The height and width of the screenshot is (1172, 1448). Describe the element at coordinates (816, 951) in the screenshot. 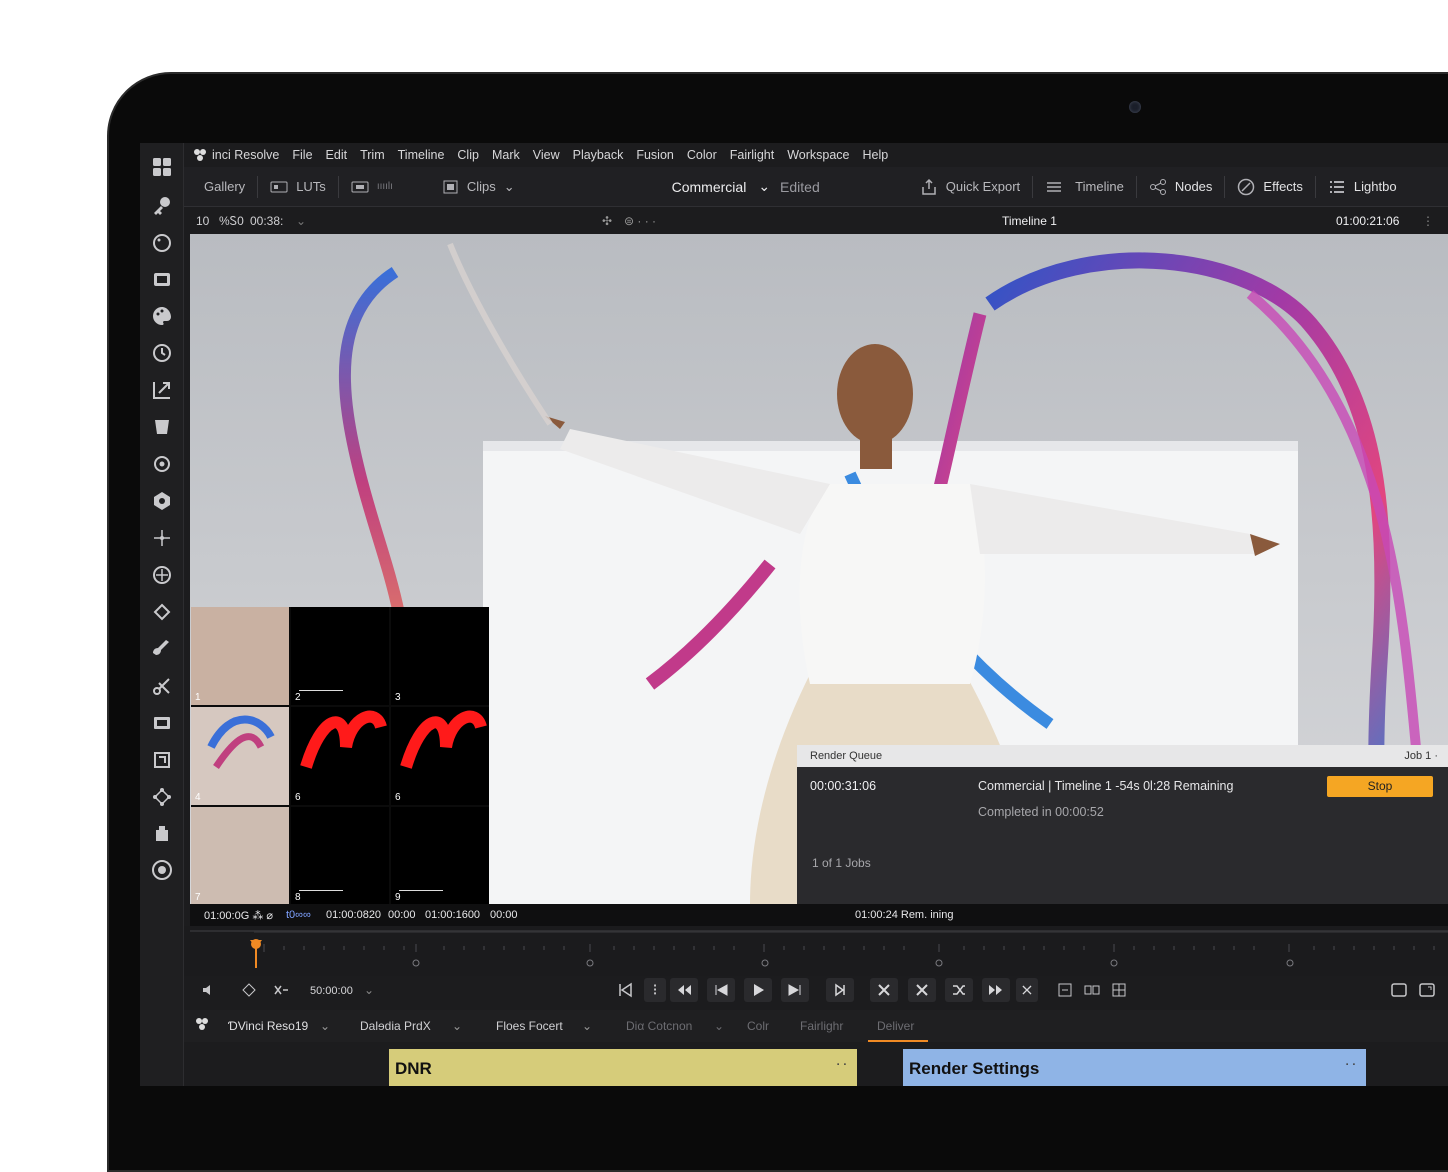

I see `mini-timeline` at that location.